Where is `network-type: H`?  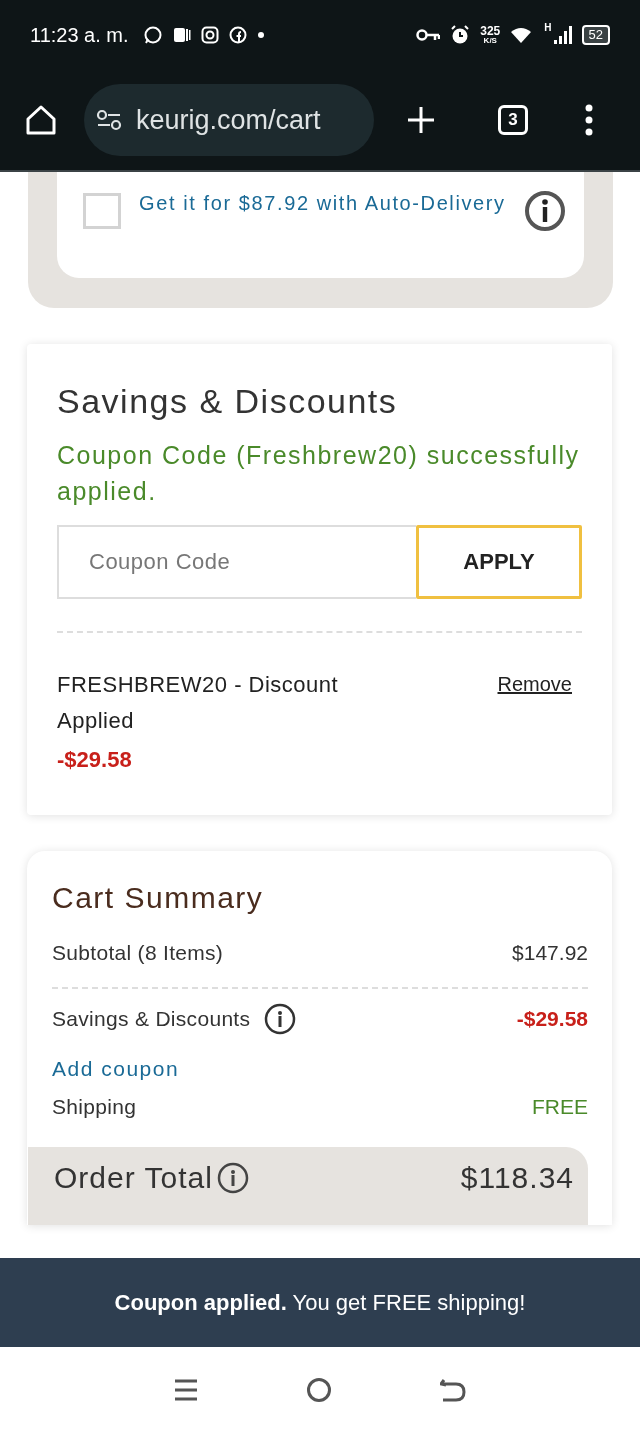 network-type: H is located at coordinates (548, 27).